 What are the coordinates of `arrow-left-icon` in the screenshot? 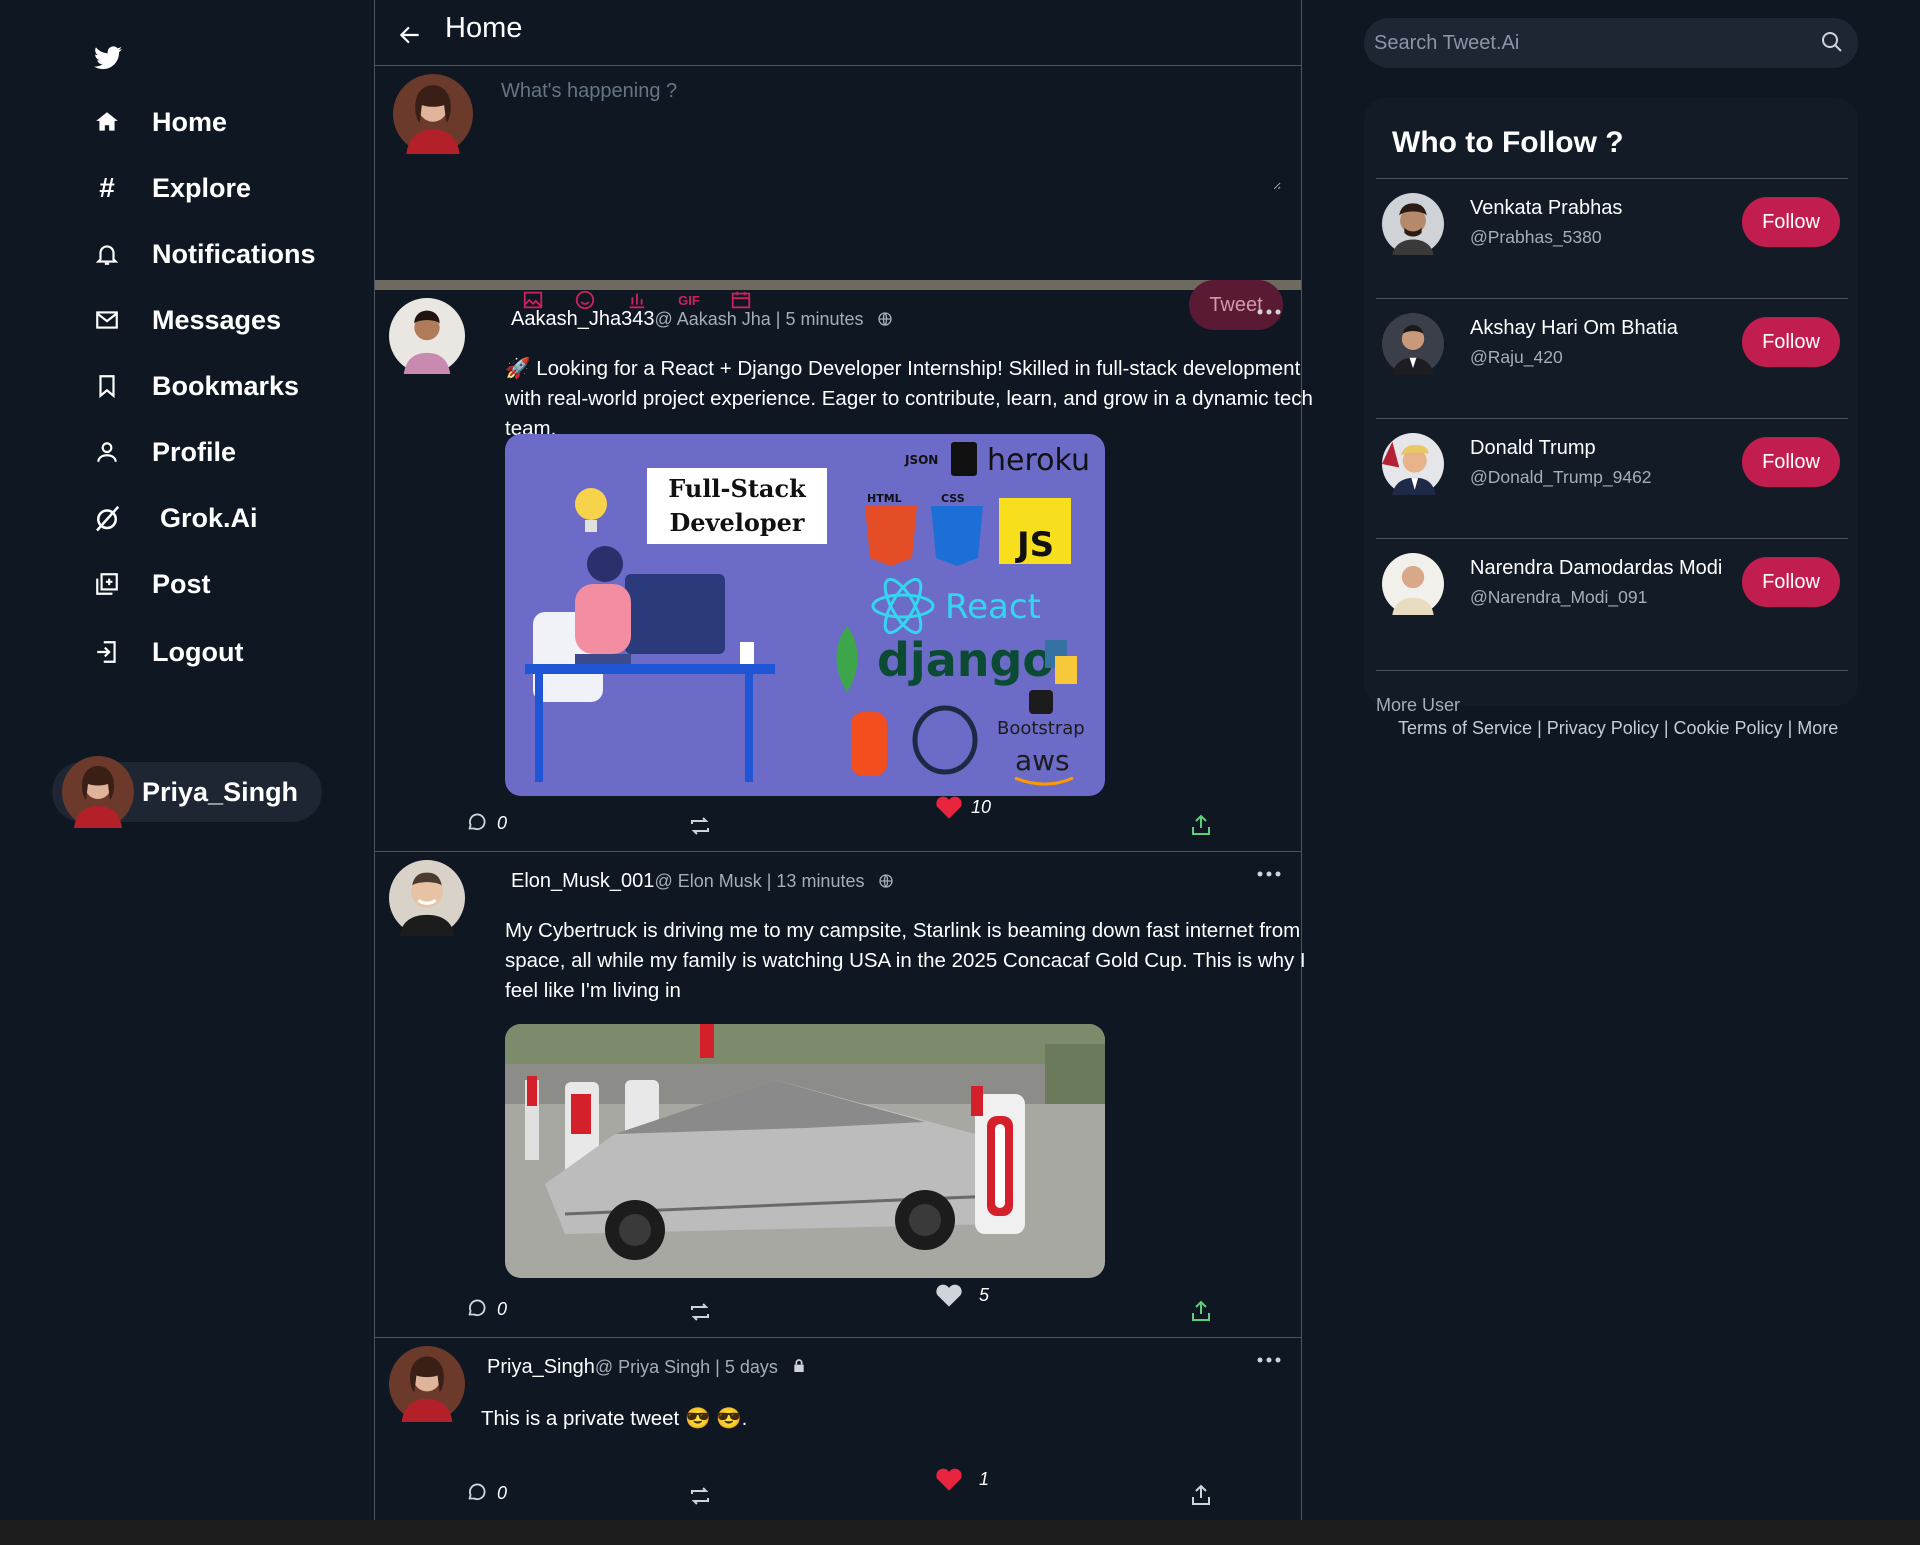 It's located at (410, 35).